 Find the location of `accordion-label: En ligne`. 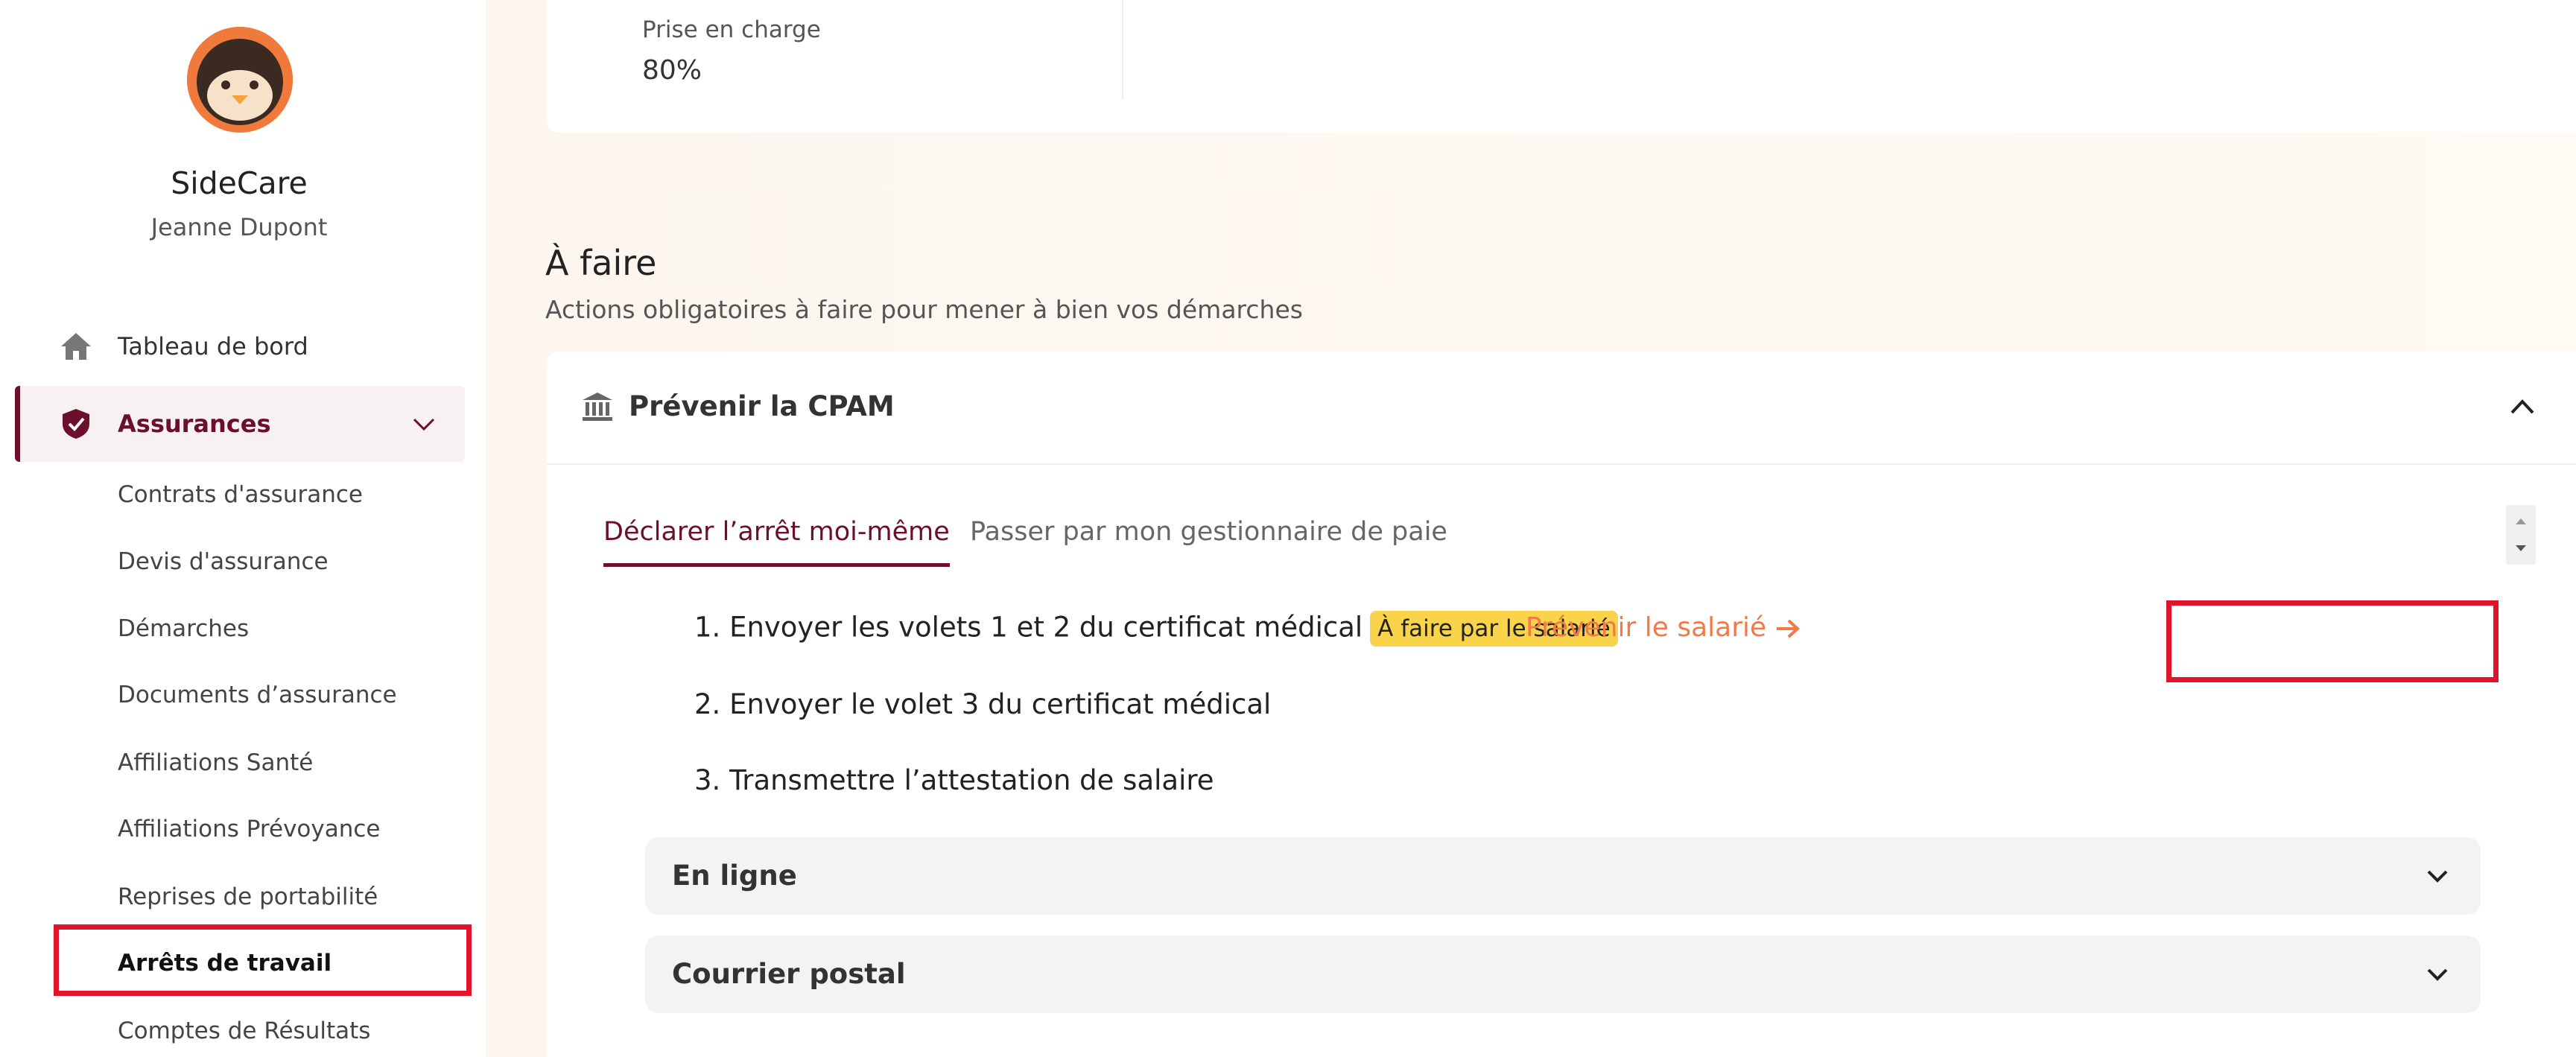

accordion-label: En ligne is located at coordinates (735, 876).